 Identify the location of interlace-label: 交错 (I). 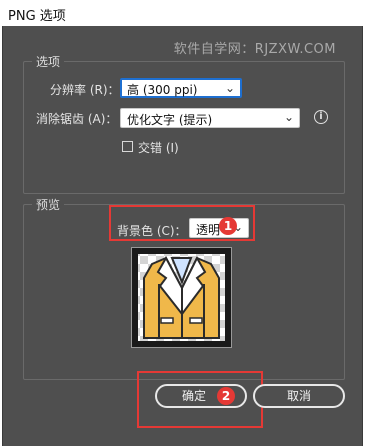
(158, 147).